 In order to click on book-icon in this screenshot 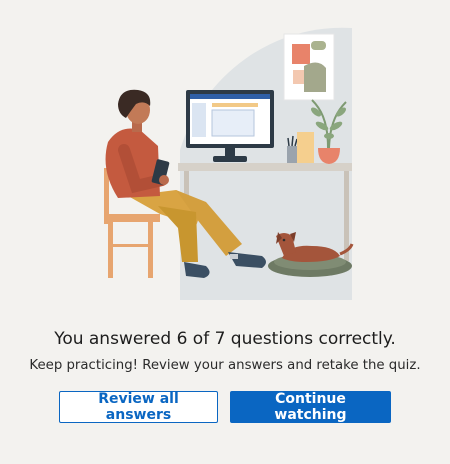, I will do `click(305, 147)`.